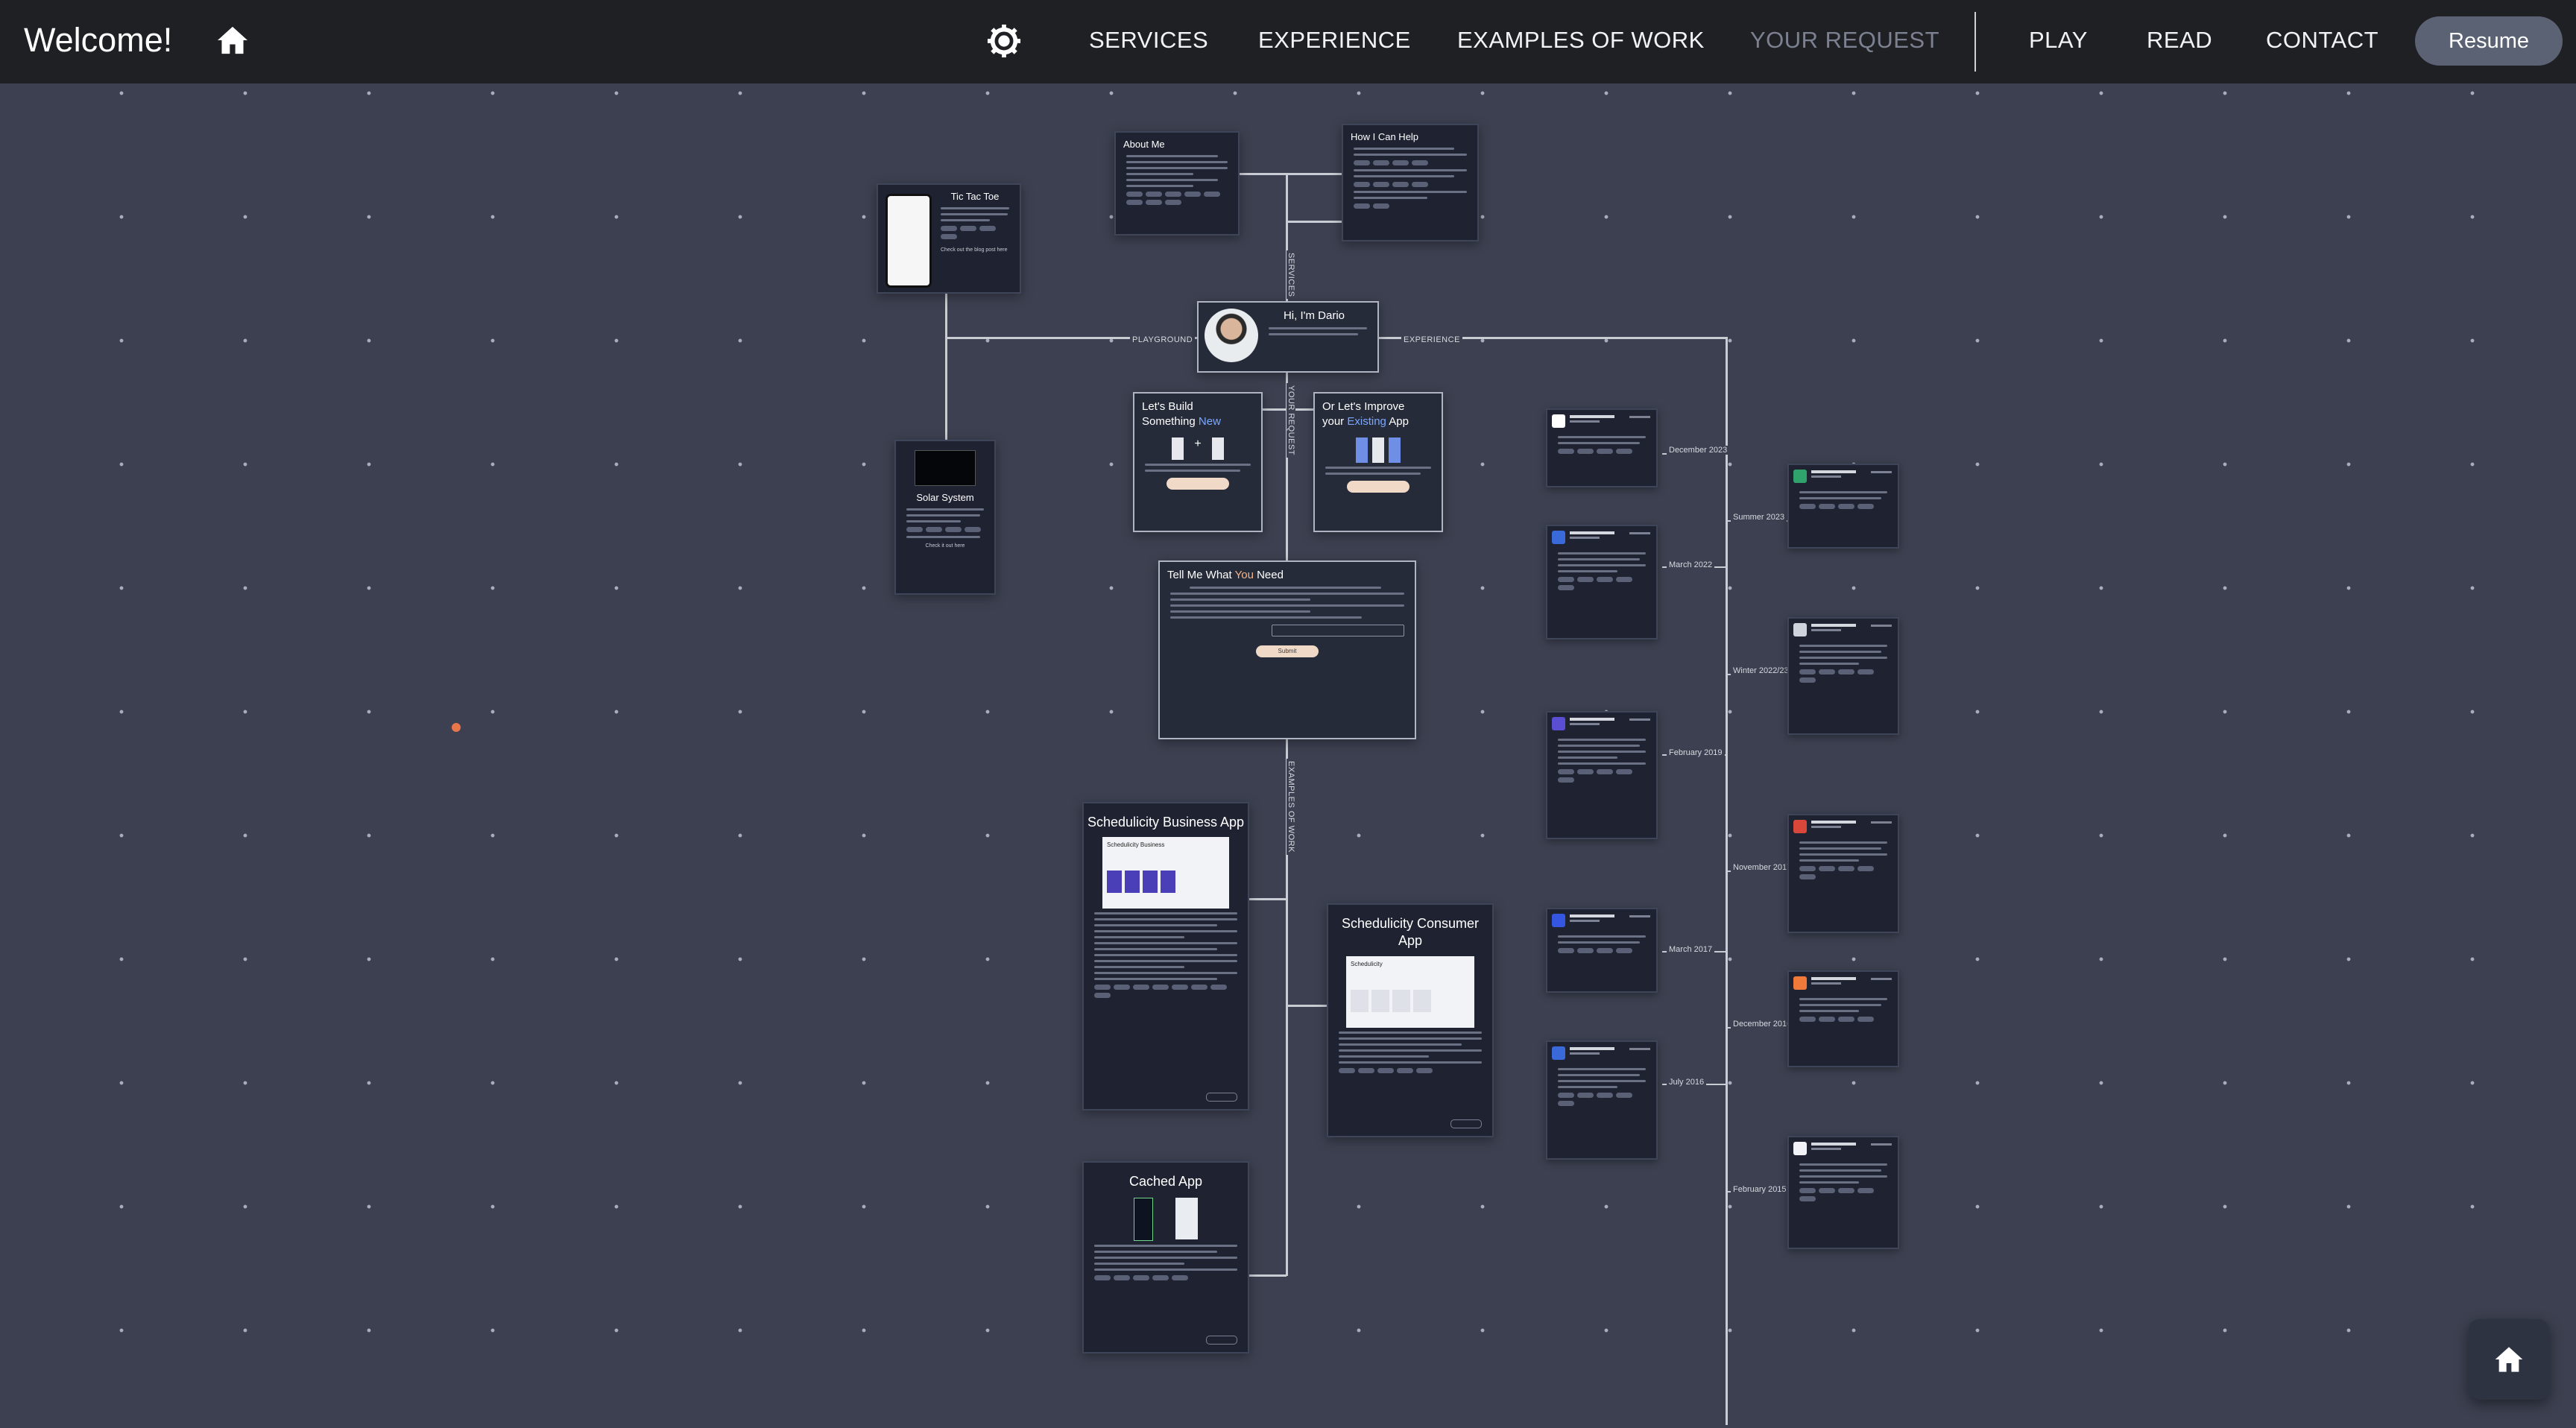 Image resolution: width=2576 pixels, height=1428 pixels. I want to click on nav-experience: EXPERIENCE, so click(1334, 40).